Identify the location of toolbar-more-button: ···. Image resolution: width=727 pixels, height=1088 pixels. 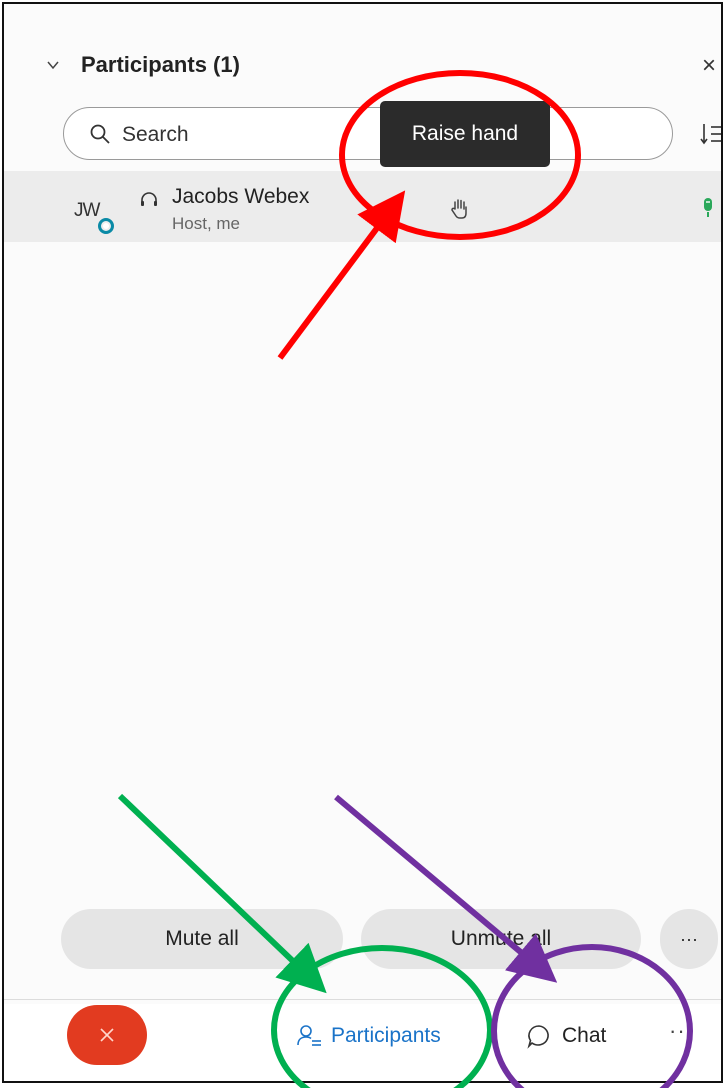
(681, 1031).